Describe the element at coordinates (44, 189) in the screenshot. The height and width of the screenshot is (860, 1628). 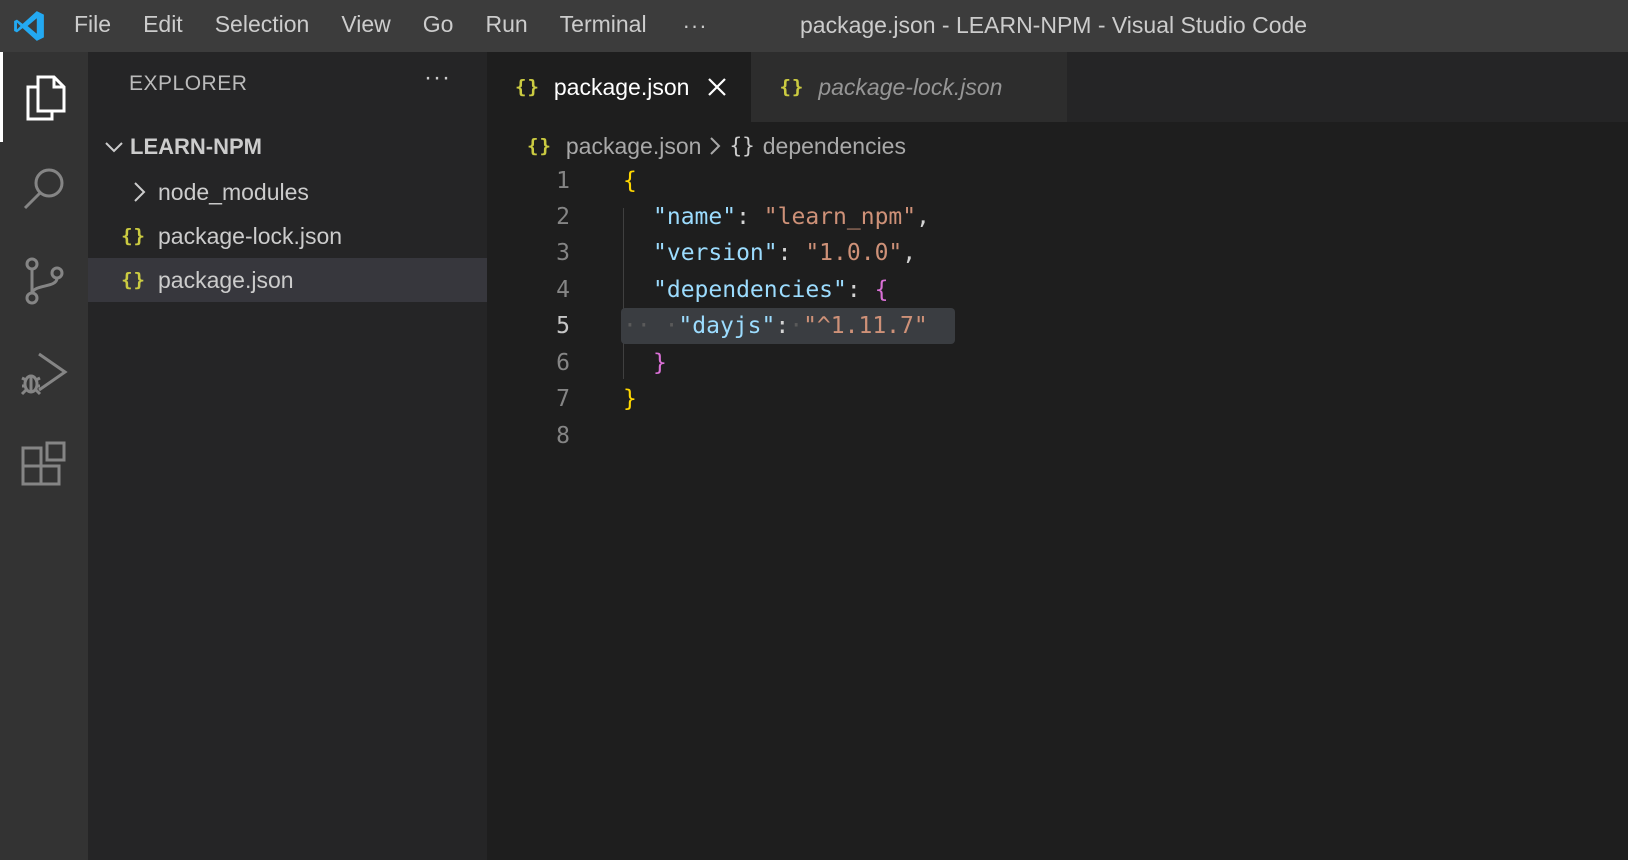
I see `search-icon` at that location.